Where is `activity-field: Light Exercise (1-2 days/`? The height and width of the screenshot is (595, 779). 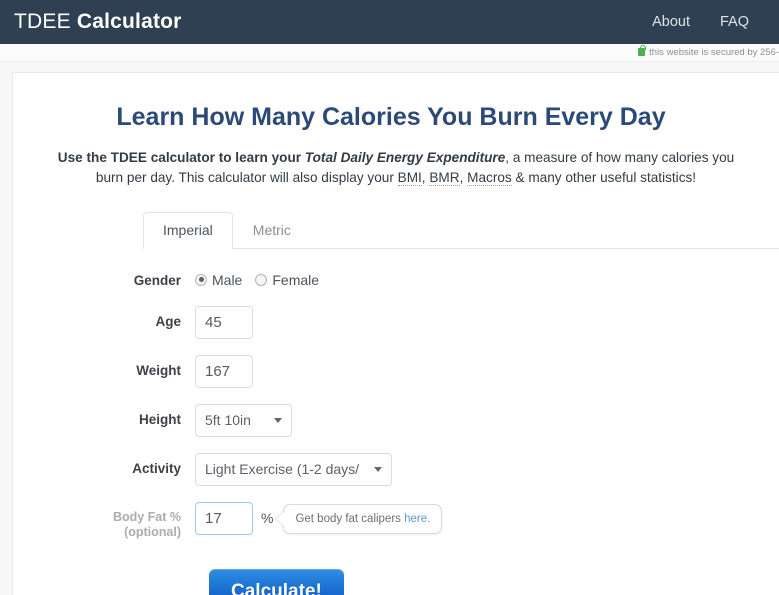 activity-field: Light Exercise (1-2 days/ is located at coordinates (293, 469).